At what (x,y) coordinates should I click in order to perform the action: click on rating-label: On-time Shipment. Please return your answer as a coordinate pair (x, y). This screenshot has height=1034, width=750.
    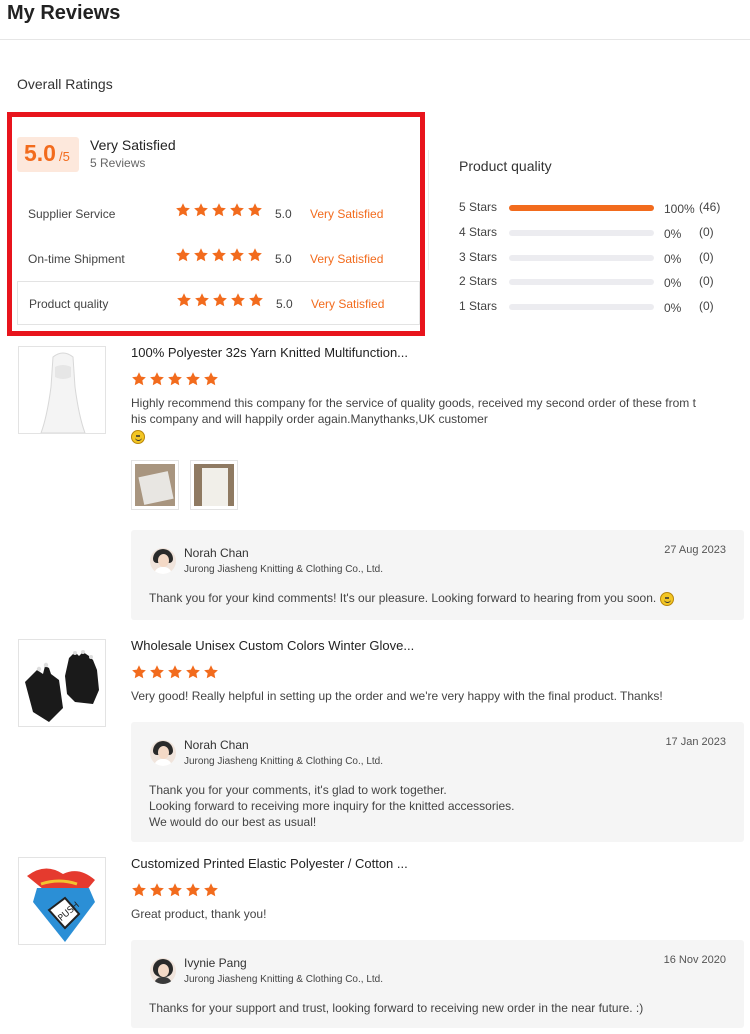
    Looking at the image, I should click on (76, 259).